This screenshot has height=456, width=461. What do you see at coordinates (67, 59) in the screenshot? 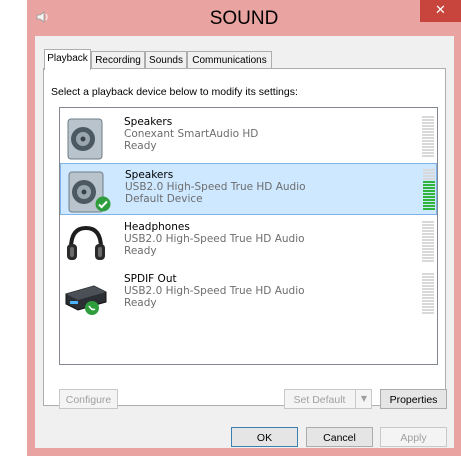
I see `tab-playback: Playback` at bounding box center [67, 59].